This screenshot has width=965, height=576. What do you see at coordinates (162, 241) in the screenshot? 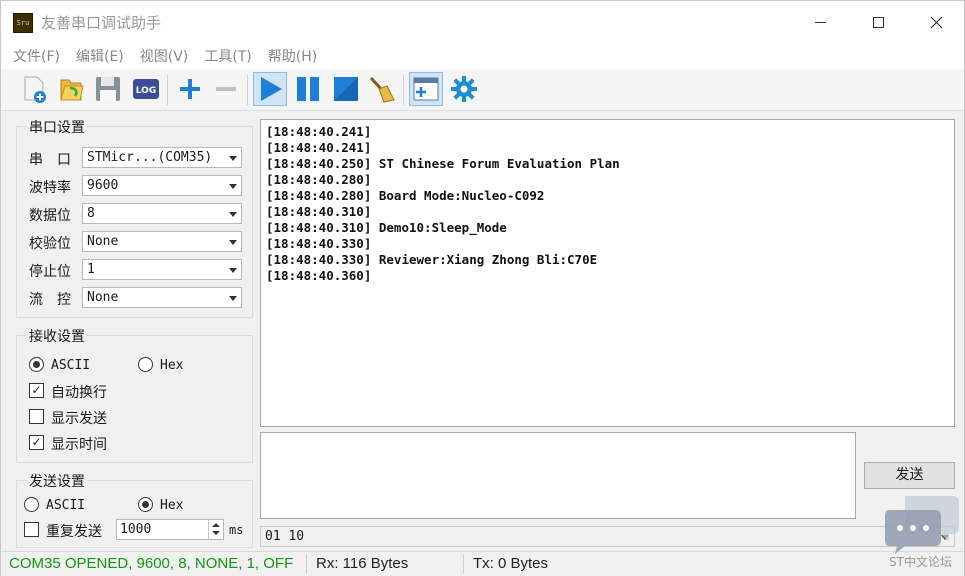
I see `parity-select: None` at bounding box center [162, 241].